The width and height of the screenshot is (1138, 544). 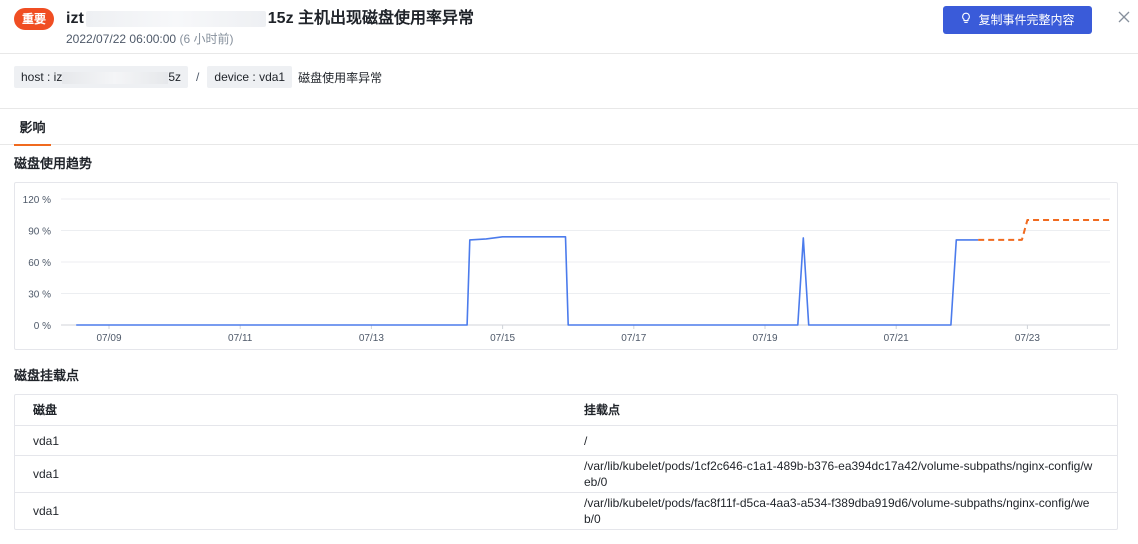 I want to click on table-row: vda1 /, so click(x=566, y=440).